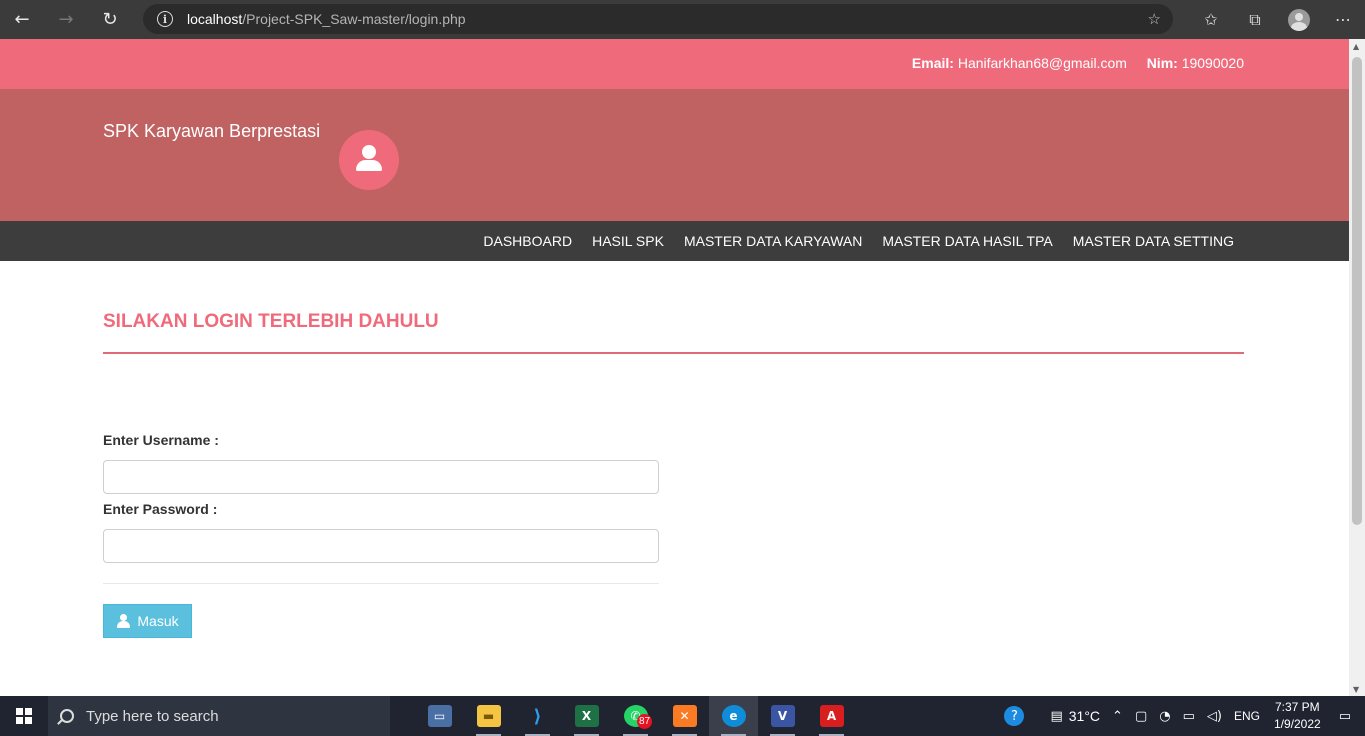 The height and width of the screenshot is (736, 1365). I want to click on email-label: Email:, so click(932, 63).